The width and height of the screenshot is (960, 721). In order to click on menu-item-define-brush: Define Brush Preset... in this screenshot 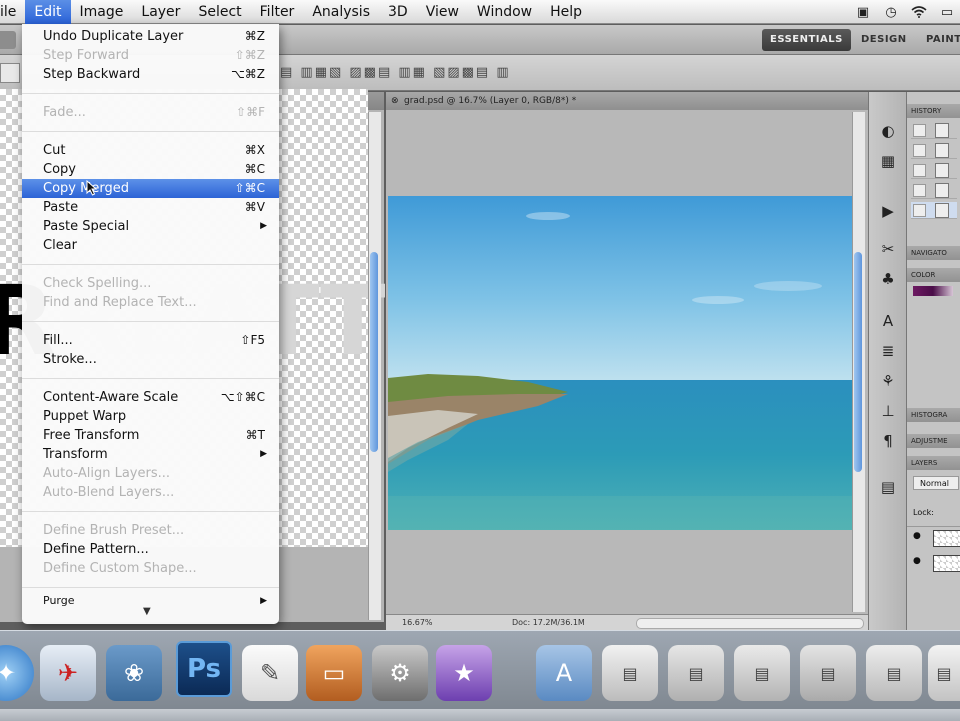, I will do `click(114, 530)`.